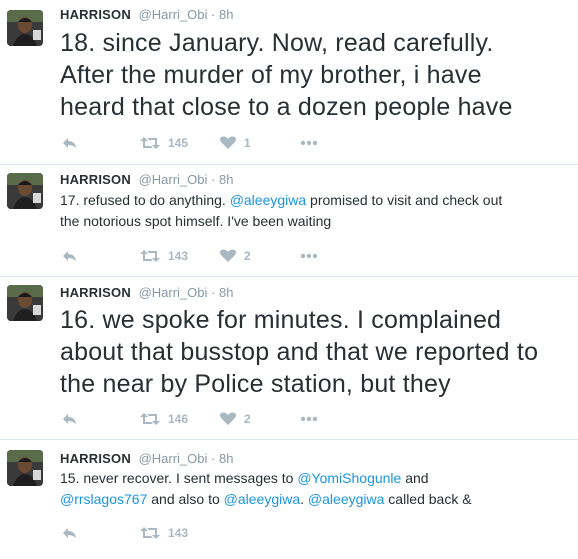 This screenshot has height=559, width=578. I want to click on tweet-actions: 145 1, so click(210, 143).